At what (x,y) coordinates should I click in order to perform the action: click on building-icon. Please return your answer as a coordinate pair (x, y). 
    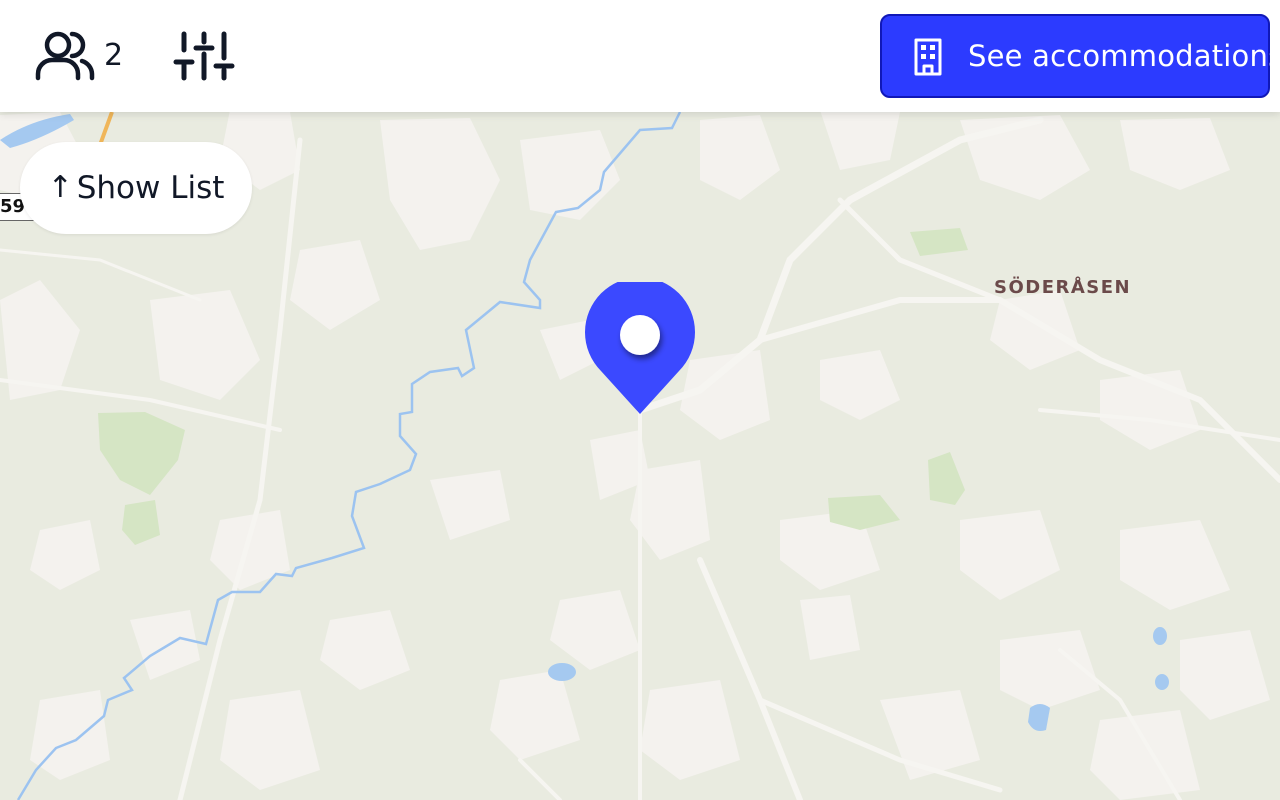
    Looking at the image, I should click on (928, 57).